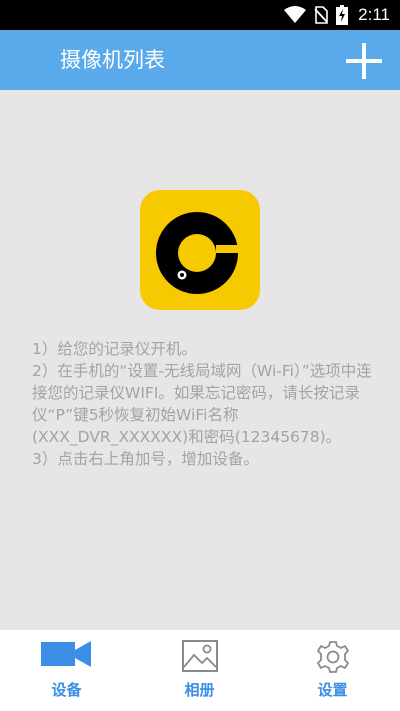  What do you see at coordinates (374, 14) in the screenshot?
I see `status-time: 2:11` at bounding box center [374, 14].